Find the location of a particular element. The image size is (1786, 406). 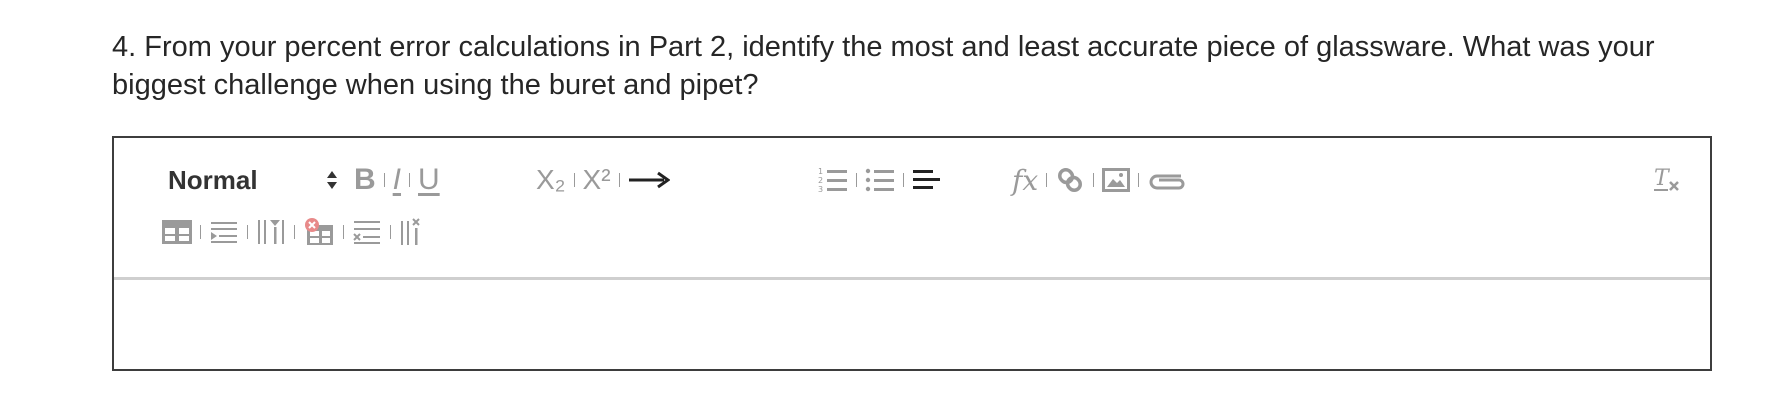

clear-formatting-button: T is located at coordinates (1667, 180).